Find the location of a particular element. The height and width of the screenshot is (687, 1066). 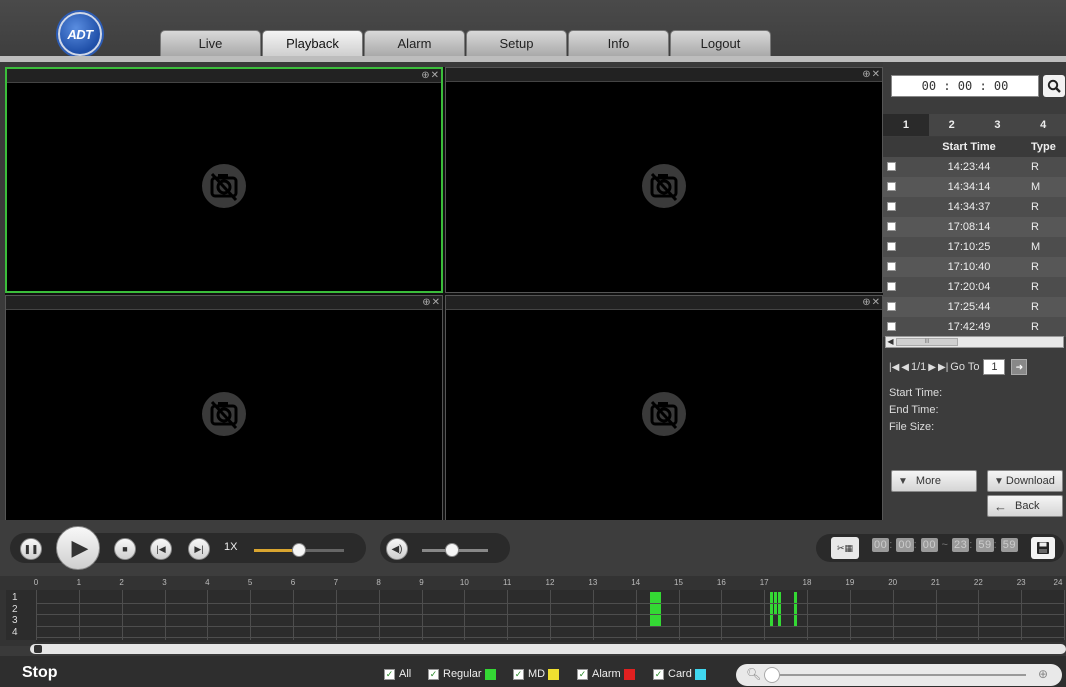

volume-slider-knob is located at coordinates (451, 550).